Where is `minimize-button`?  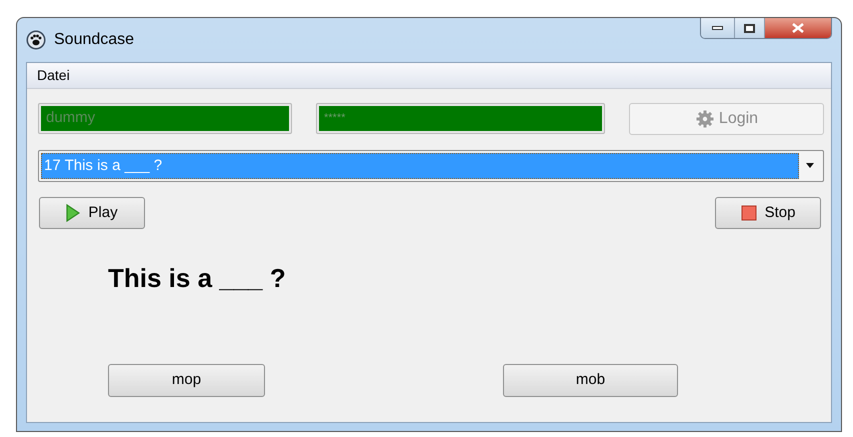
minimize-button is located at coordinates (718, 28).